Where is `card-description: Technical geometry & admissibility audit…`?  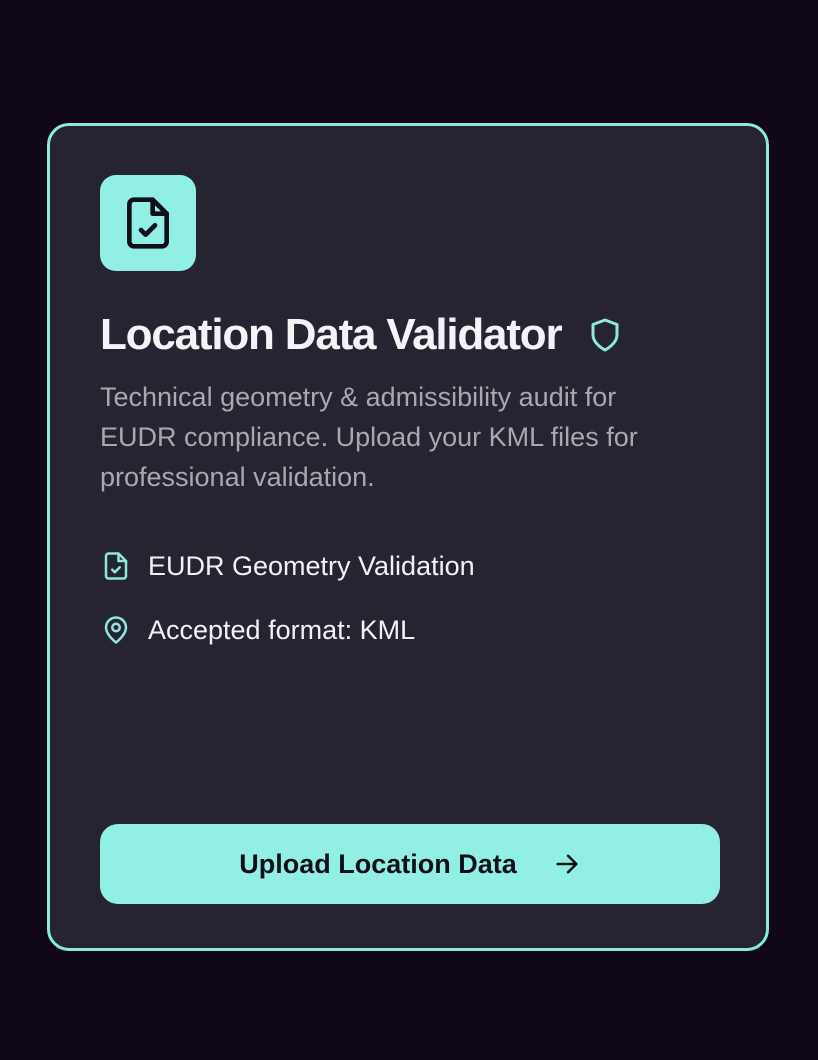
card-description: Technical geometry & admissibility audit… is located at coordinates (369, 437).